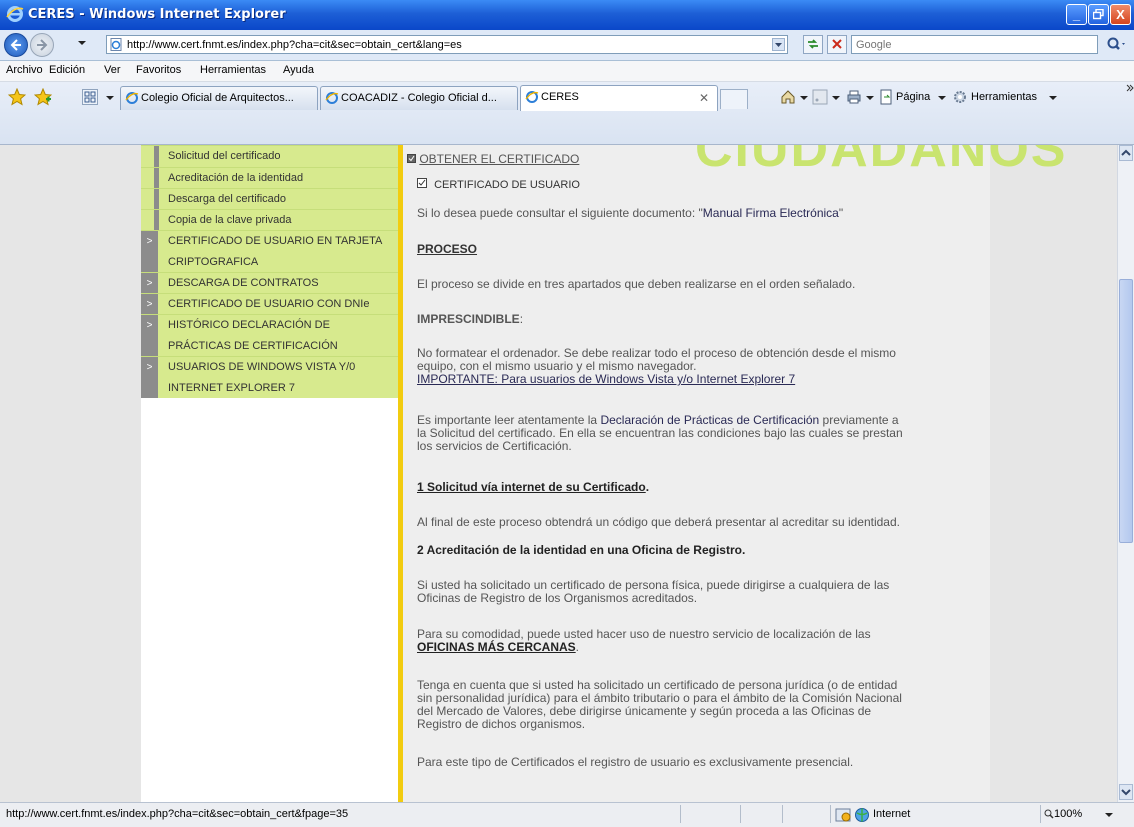 The height and width of the screenshot is (827, 1134). What do you see at coordinates (804, 98) in the screenshot?
I see `home-dropdown` at bounding box center [804, 98].